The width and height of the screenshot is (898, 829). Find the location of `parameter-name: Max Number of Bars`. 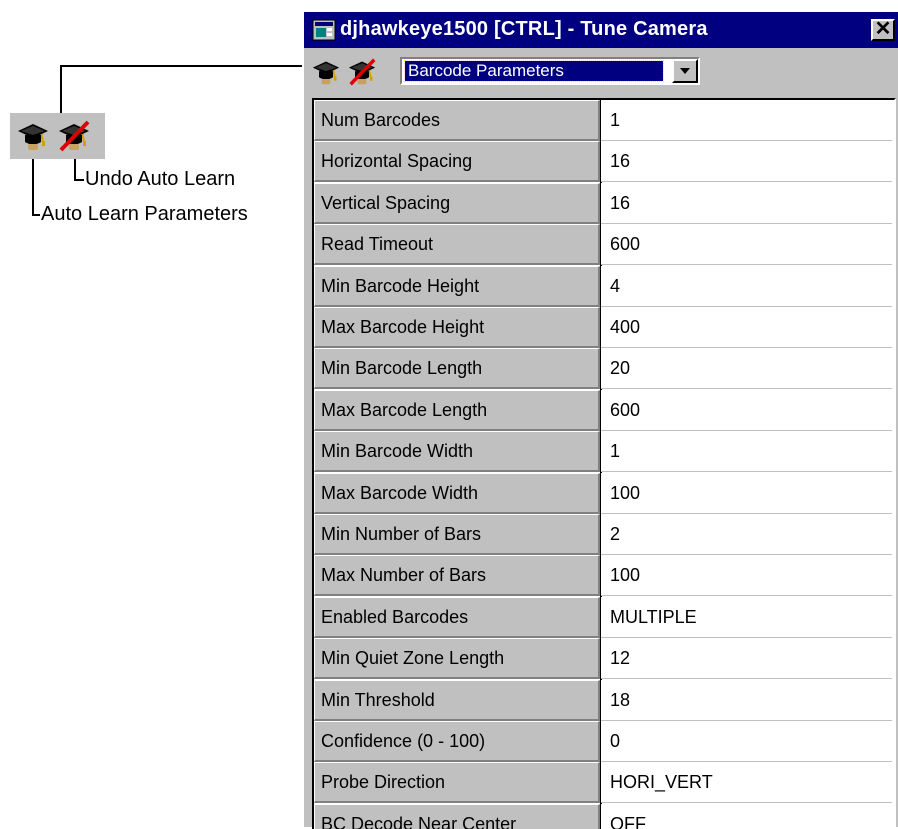

parameter-name: Max Number of Bars is located at coordinates (457, 576).